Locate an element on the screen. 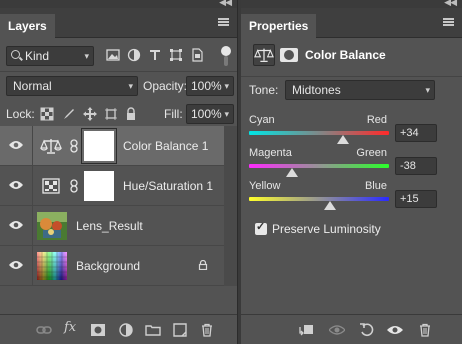 The image size is (462, 344). lock-position-icon is located at coordinates (90, 114).